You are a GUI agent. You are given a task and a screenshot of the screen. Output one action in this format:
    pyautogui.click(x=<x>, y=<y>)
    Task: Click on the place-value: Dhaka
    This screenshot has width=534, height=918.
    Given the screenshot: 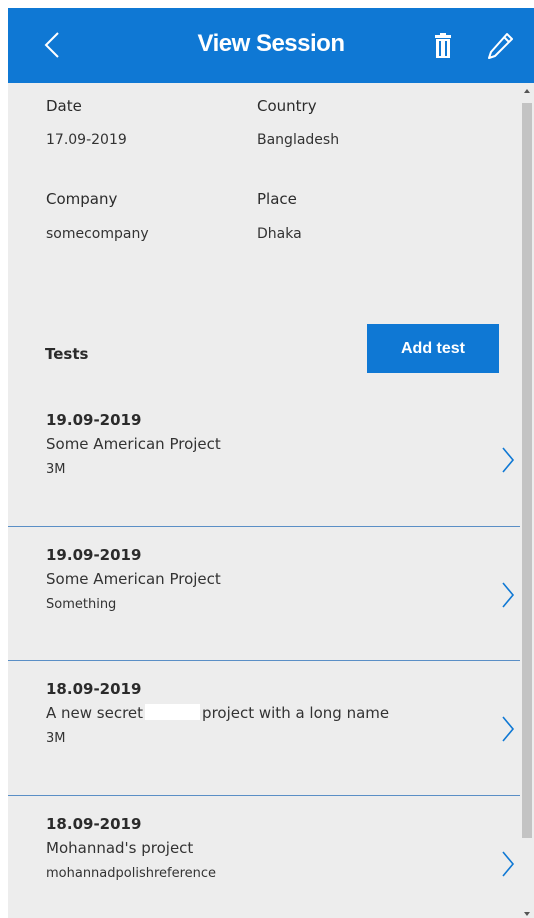 What is the action you would take?
    pyautogui.click(x=279, y=234)
    